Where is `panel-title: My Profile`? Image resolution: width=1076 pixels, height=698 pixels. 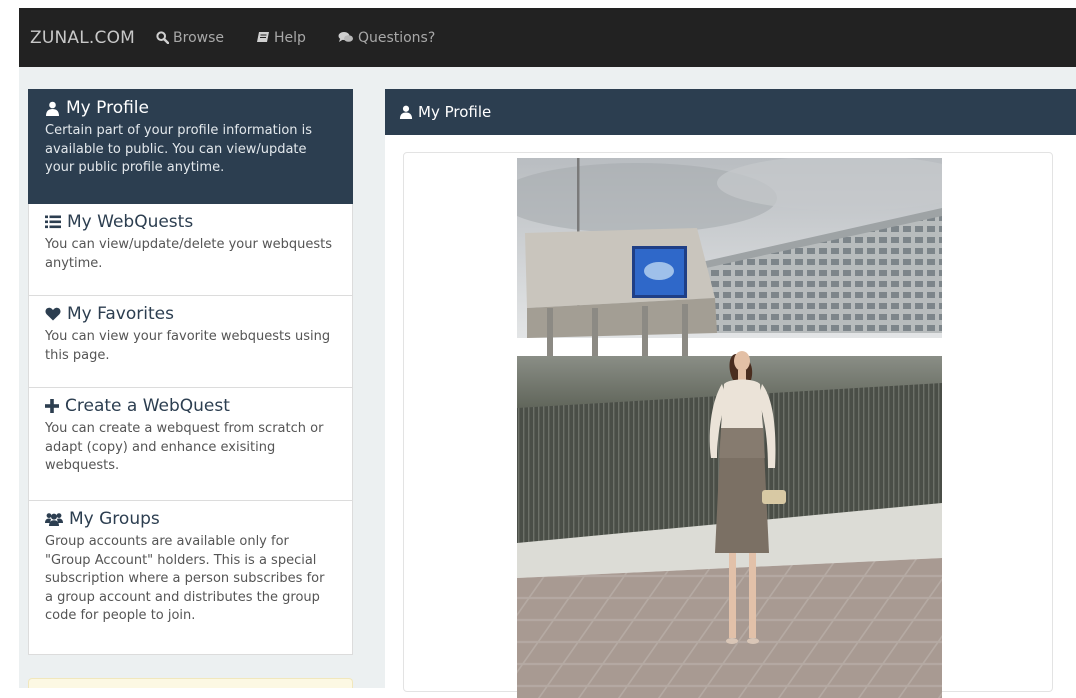 panel-title: My Profile is located at coordinates (455, 112).